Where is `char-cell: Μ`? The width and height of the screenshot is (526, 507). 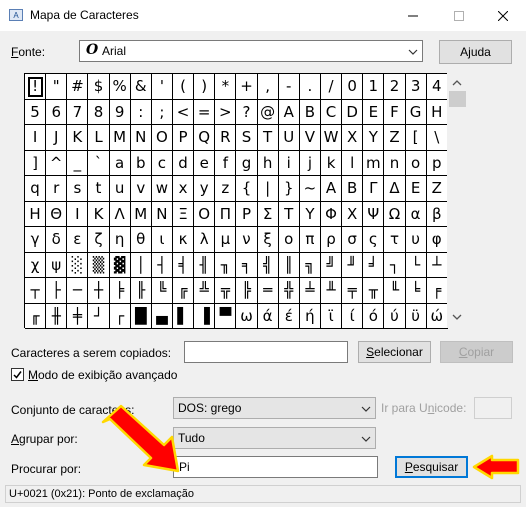 char-cell: Μ is located at coordinates (141, 214).